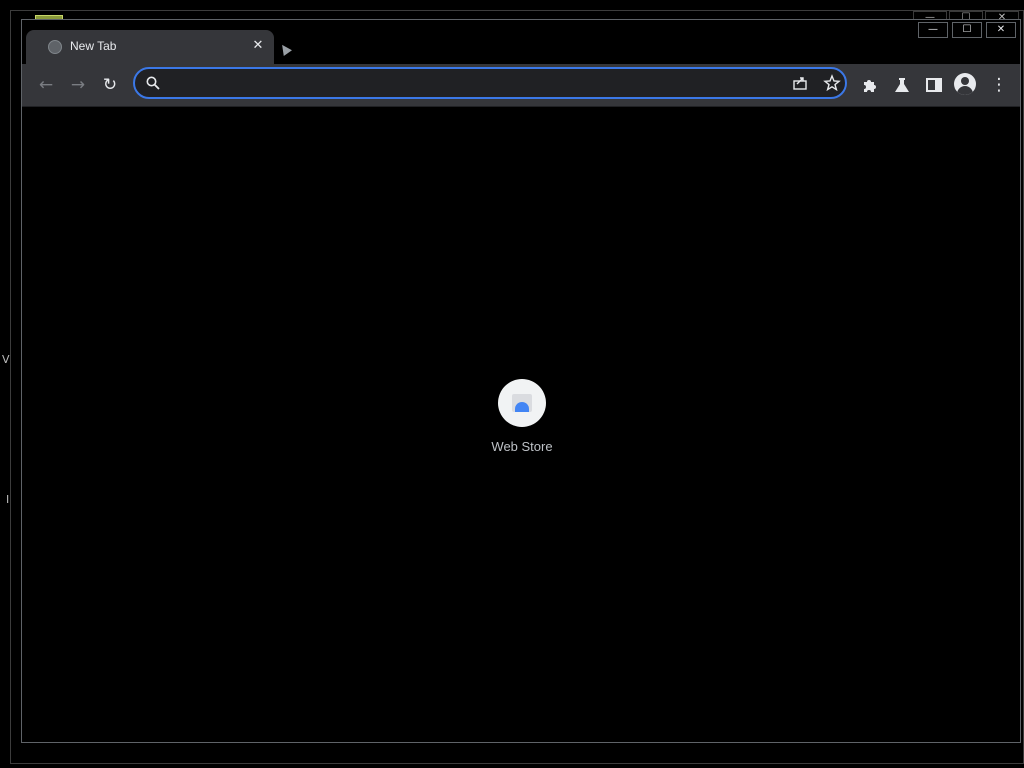 The height and width of the screenshot is (768, 1024). I want to click on background-text: I, so click(8, 499).